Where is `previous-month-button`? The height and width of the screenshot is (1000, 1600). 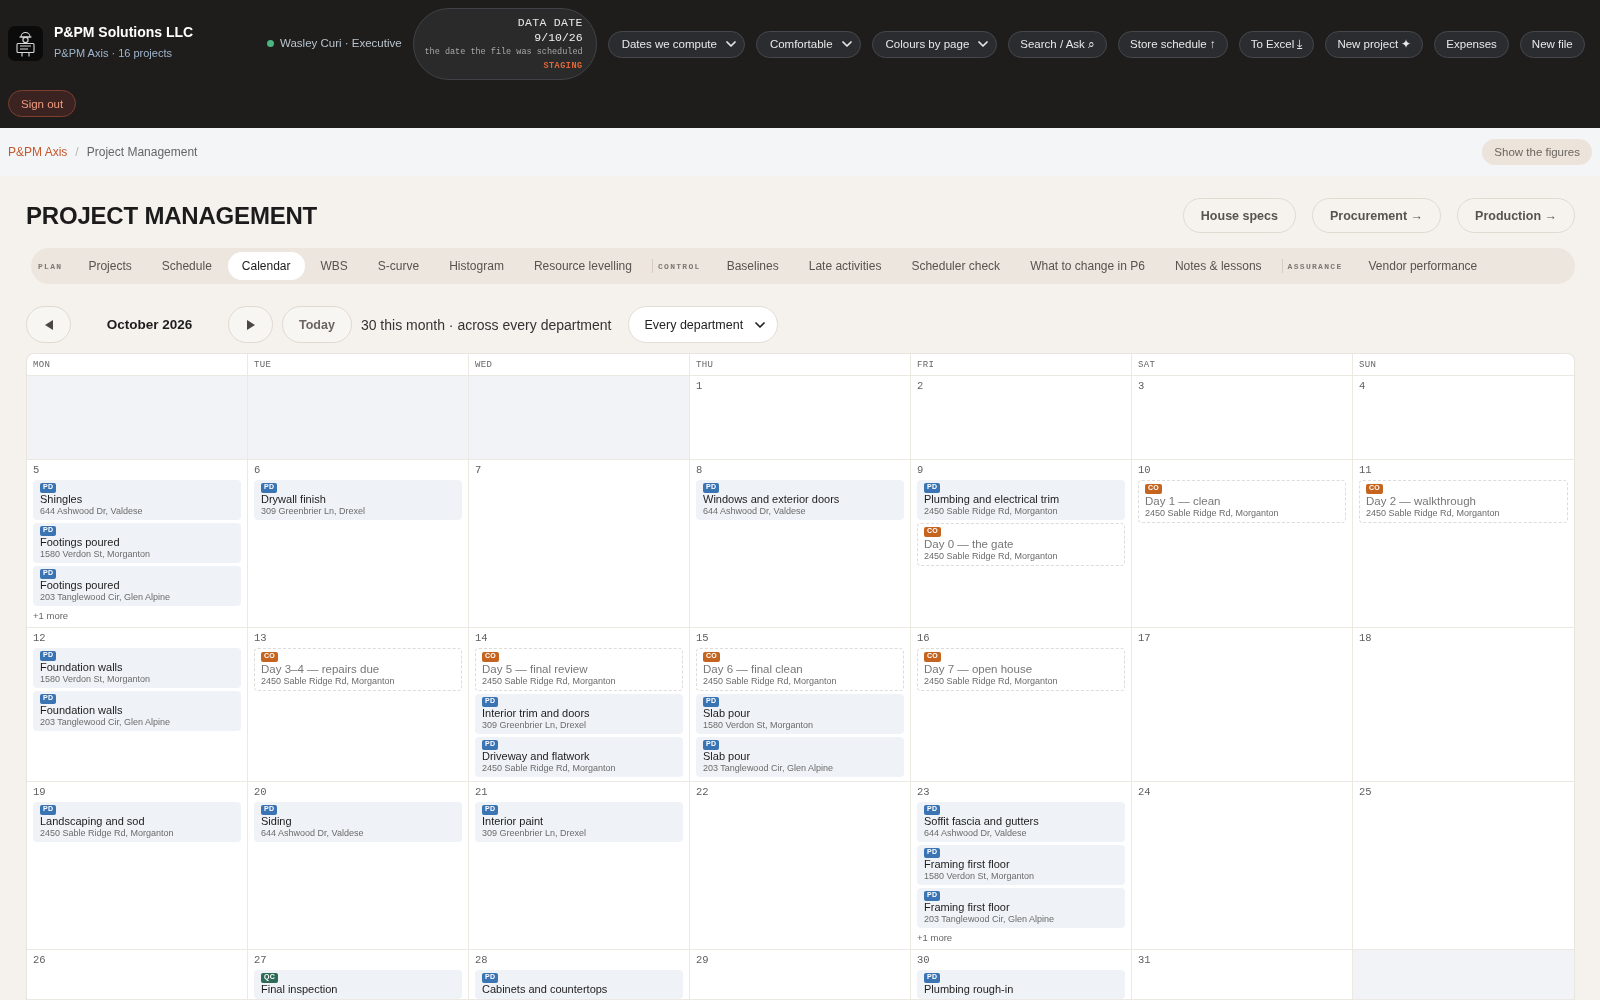
previous-month-button is located at coordinates (48, 324).